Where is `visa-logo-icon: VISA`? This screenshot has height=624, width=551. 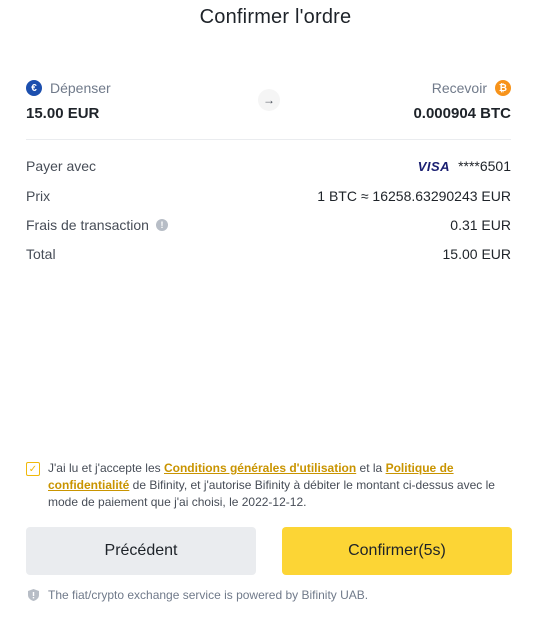
visa-logo-icon: VISA is located at coordinates (434, 166).